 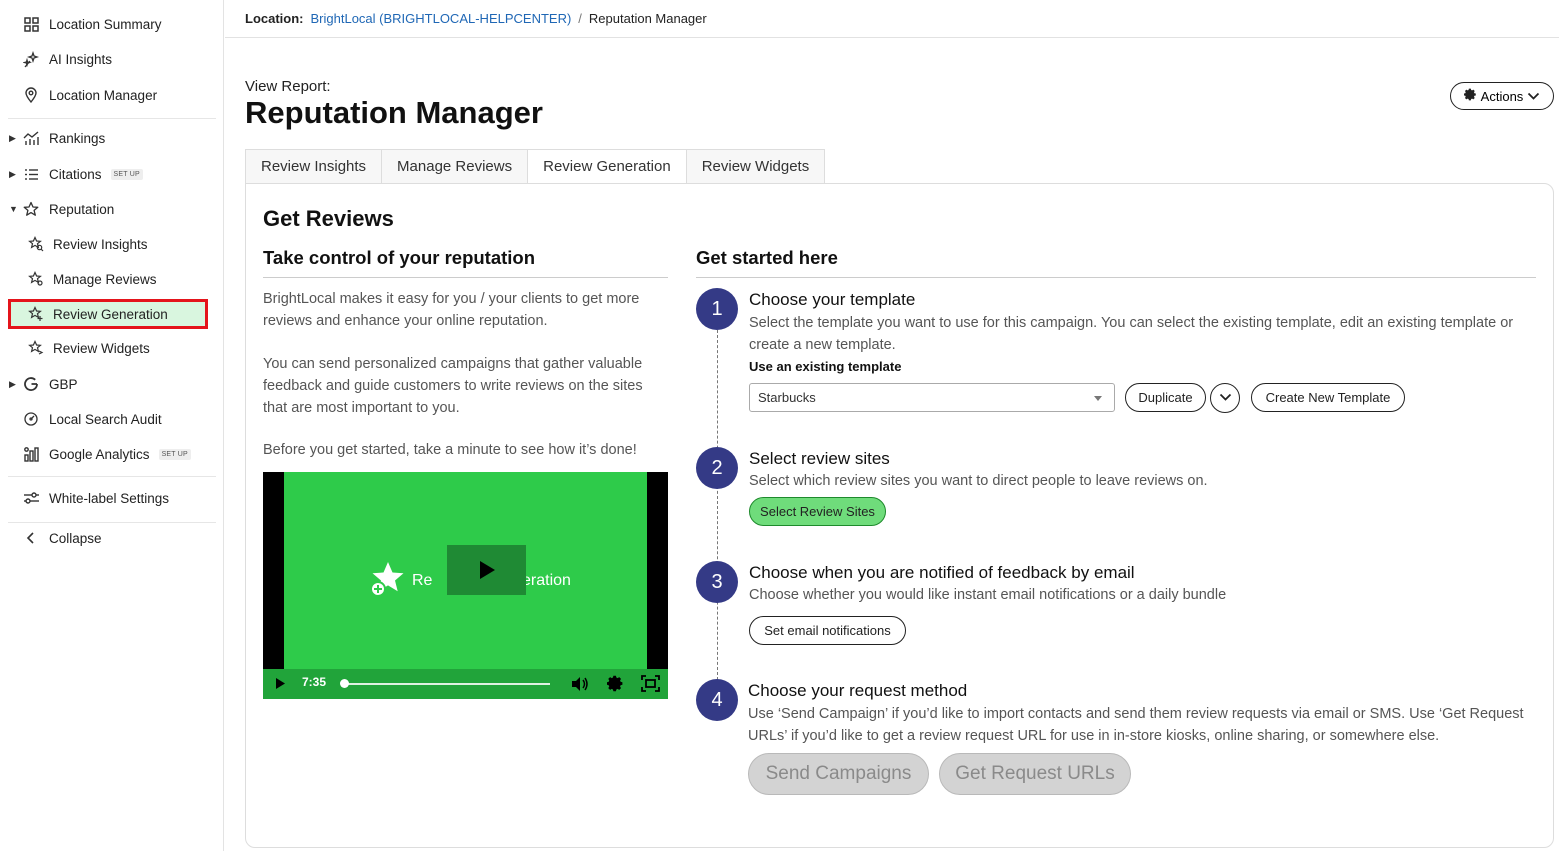 I want to click on sidebar-item-rankings: ▶ Rankings, so click(x=112, y=138).